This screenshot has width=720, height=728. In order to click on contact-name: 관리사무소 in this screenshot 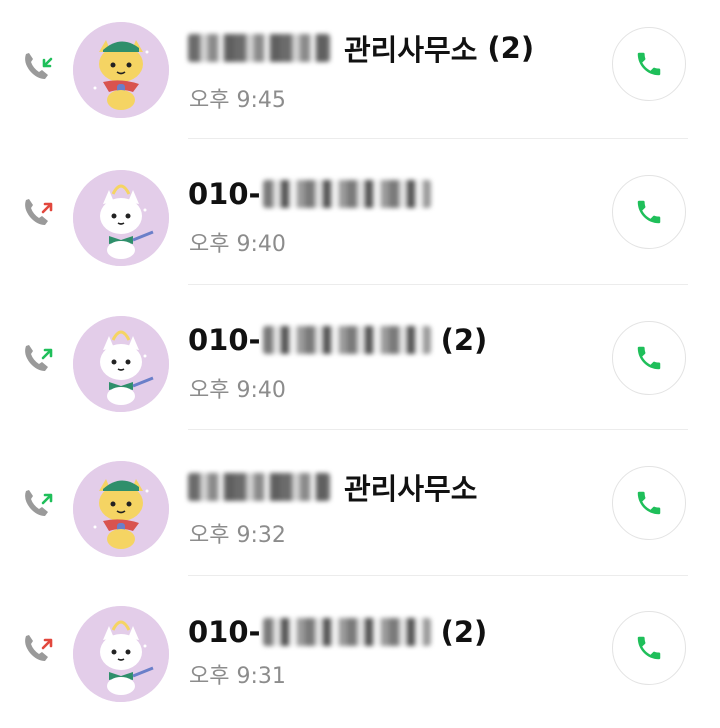, I will do `click(332, 487)`.